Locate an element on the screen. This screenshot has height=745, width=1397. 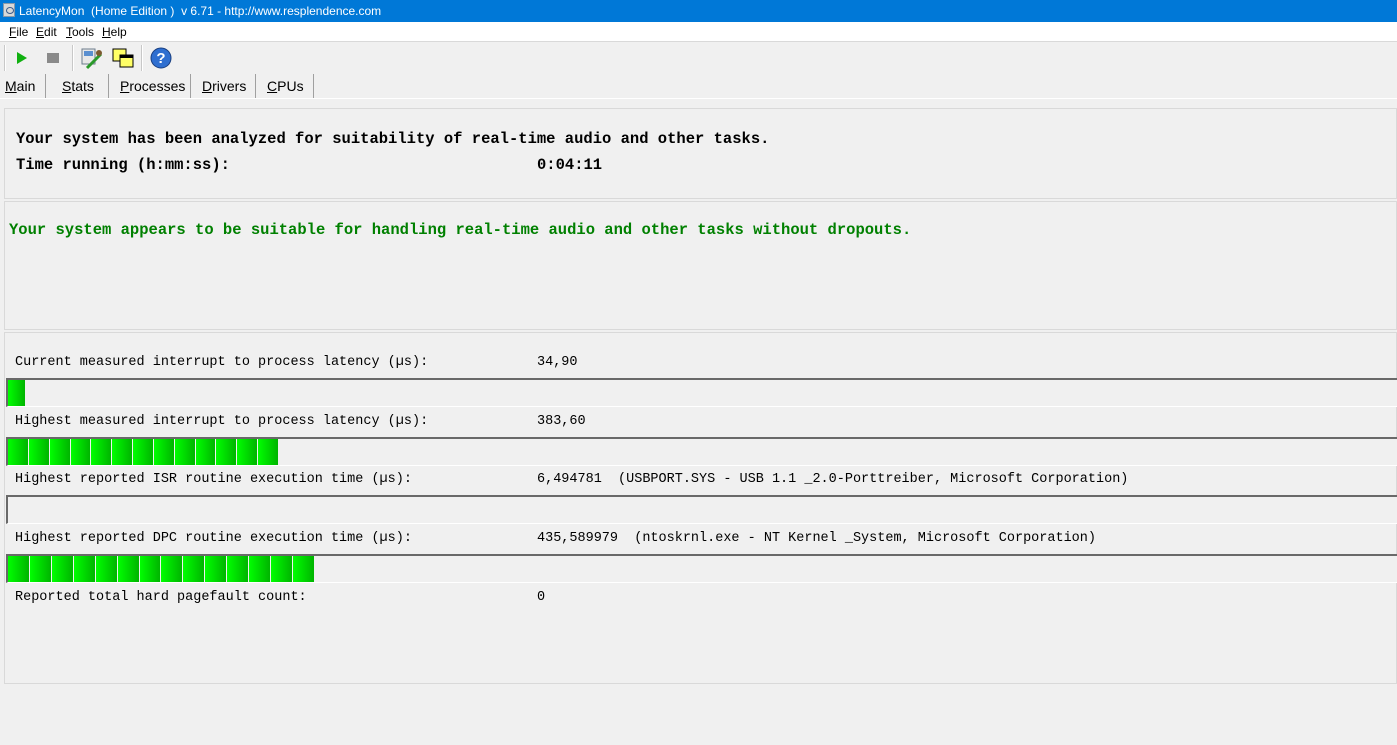
help-button: ? is located at coordinates (161, 58).